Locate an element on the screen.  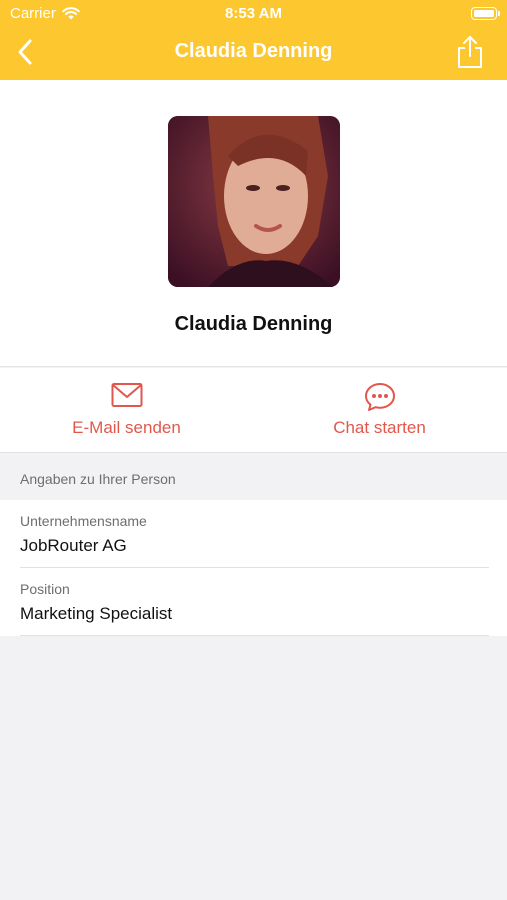
navigation-bar: Carrier 8:53 AM Claudia Denning is located at coordinates (253, 40).